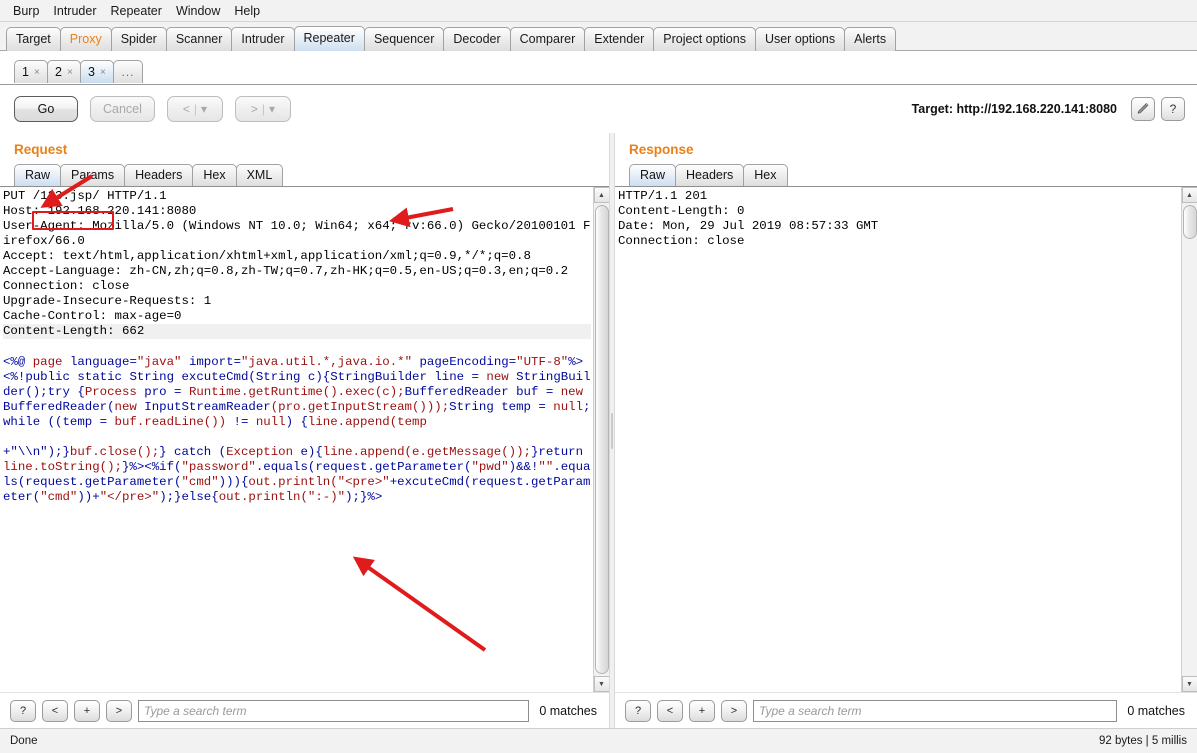 Image resolution: width=1197 pixels, height=753 pixels. What do you see at coordinates (23, 710) in the screenshot?
I see `request-search-help-button: ?` at bounding box center [23, 710].